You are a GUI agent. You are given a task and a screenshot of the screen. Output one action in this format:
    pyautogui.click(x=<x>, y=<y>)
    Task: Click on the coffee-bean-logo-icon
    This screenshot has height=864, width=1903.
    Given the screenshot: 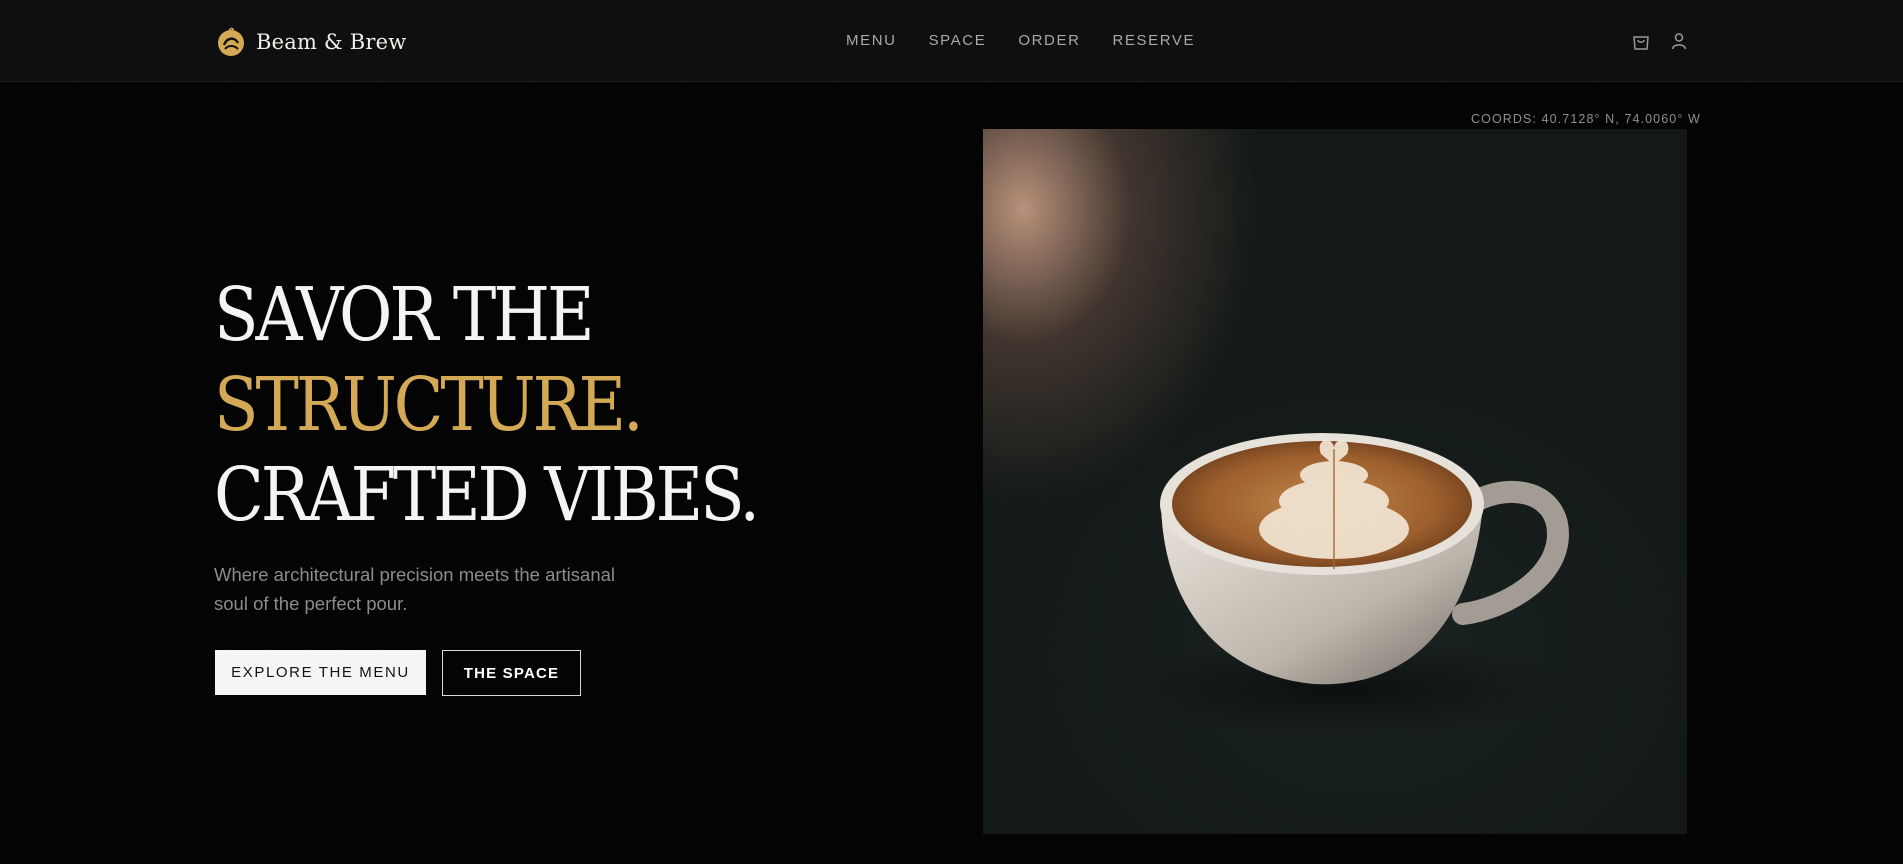 What is the action you would take?
    pyautogui.click(x=231, y=41)
    